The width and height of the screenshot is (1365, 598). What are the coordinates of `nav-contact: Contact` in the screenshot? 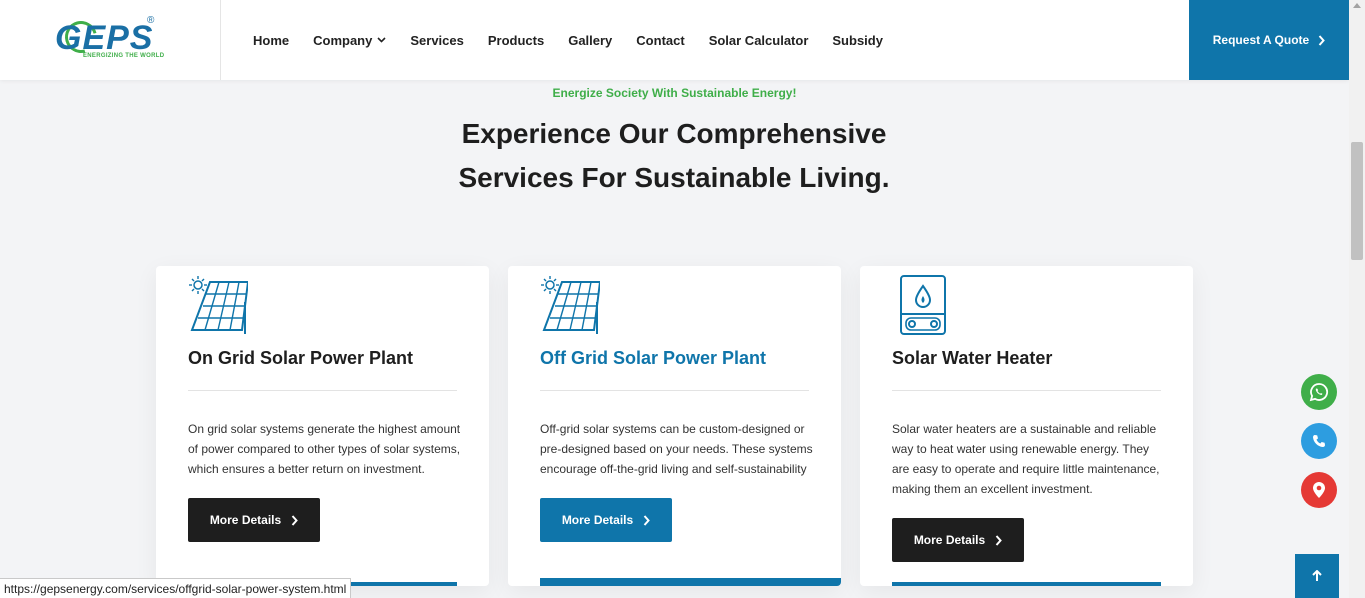 It's located at (660, 40).